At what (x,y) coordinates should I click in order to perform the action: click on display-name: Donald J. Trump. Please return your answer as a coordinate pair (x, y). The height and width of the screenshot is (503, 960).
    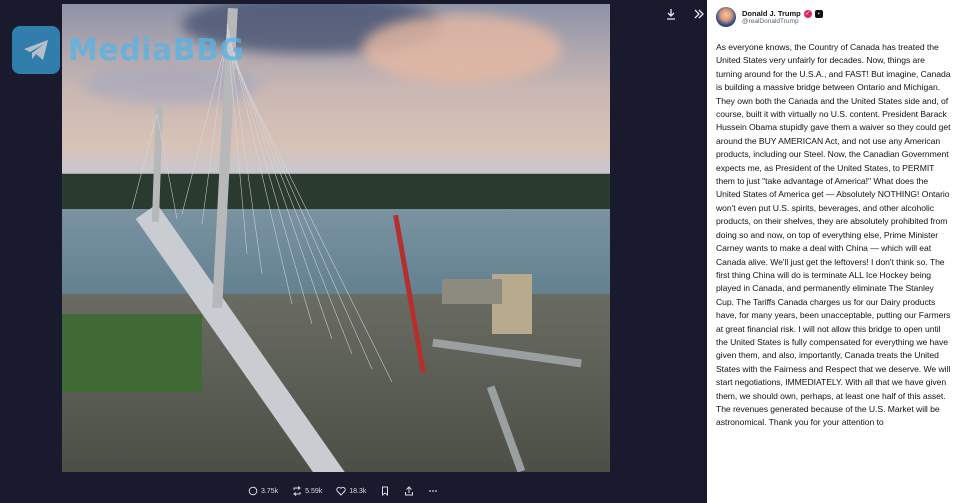
    Looking at the image, I should click on (771, 13).